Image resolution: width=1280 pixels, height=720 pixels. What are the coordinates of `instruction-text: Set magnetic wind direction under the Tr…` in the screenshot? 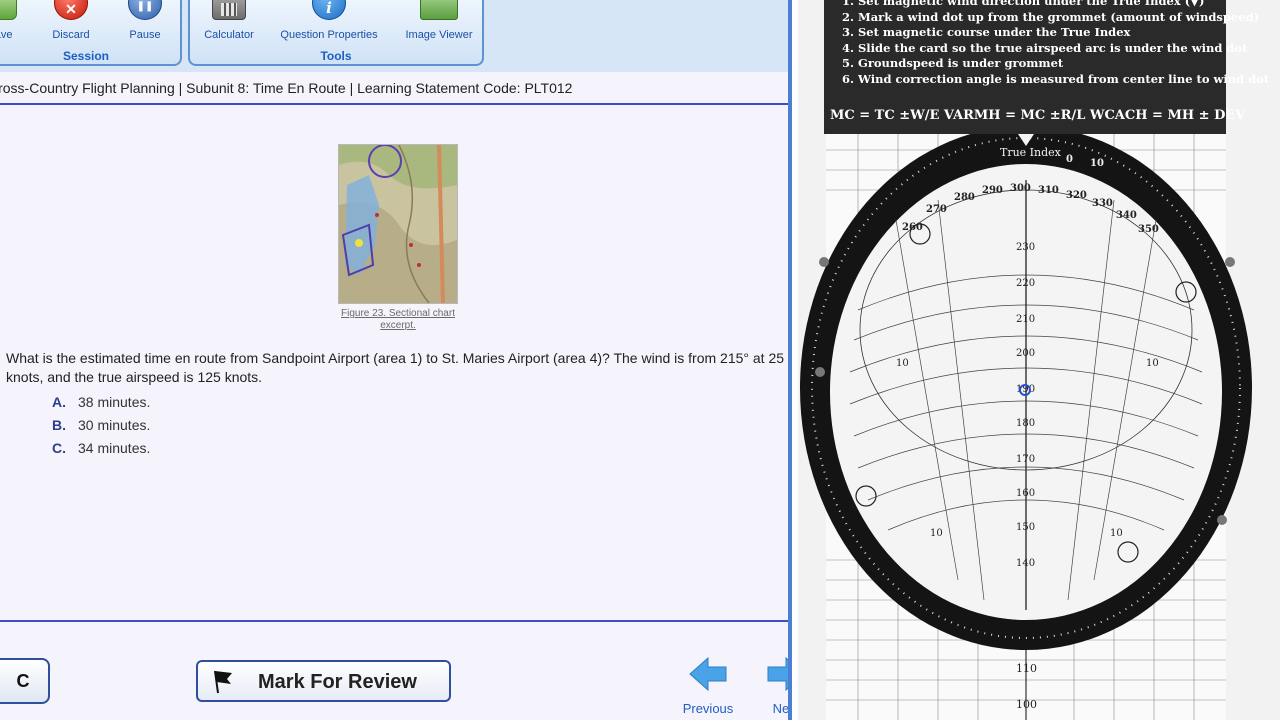 It's located at (1031, 4).